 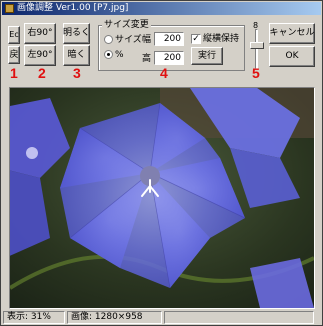 I want to click on percent-radio, so click(x=108, y=54).